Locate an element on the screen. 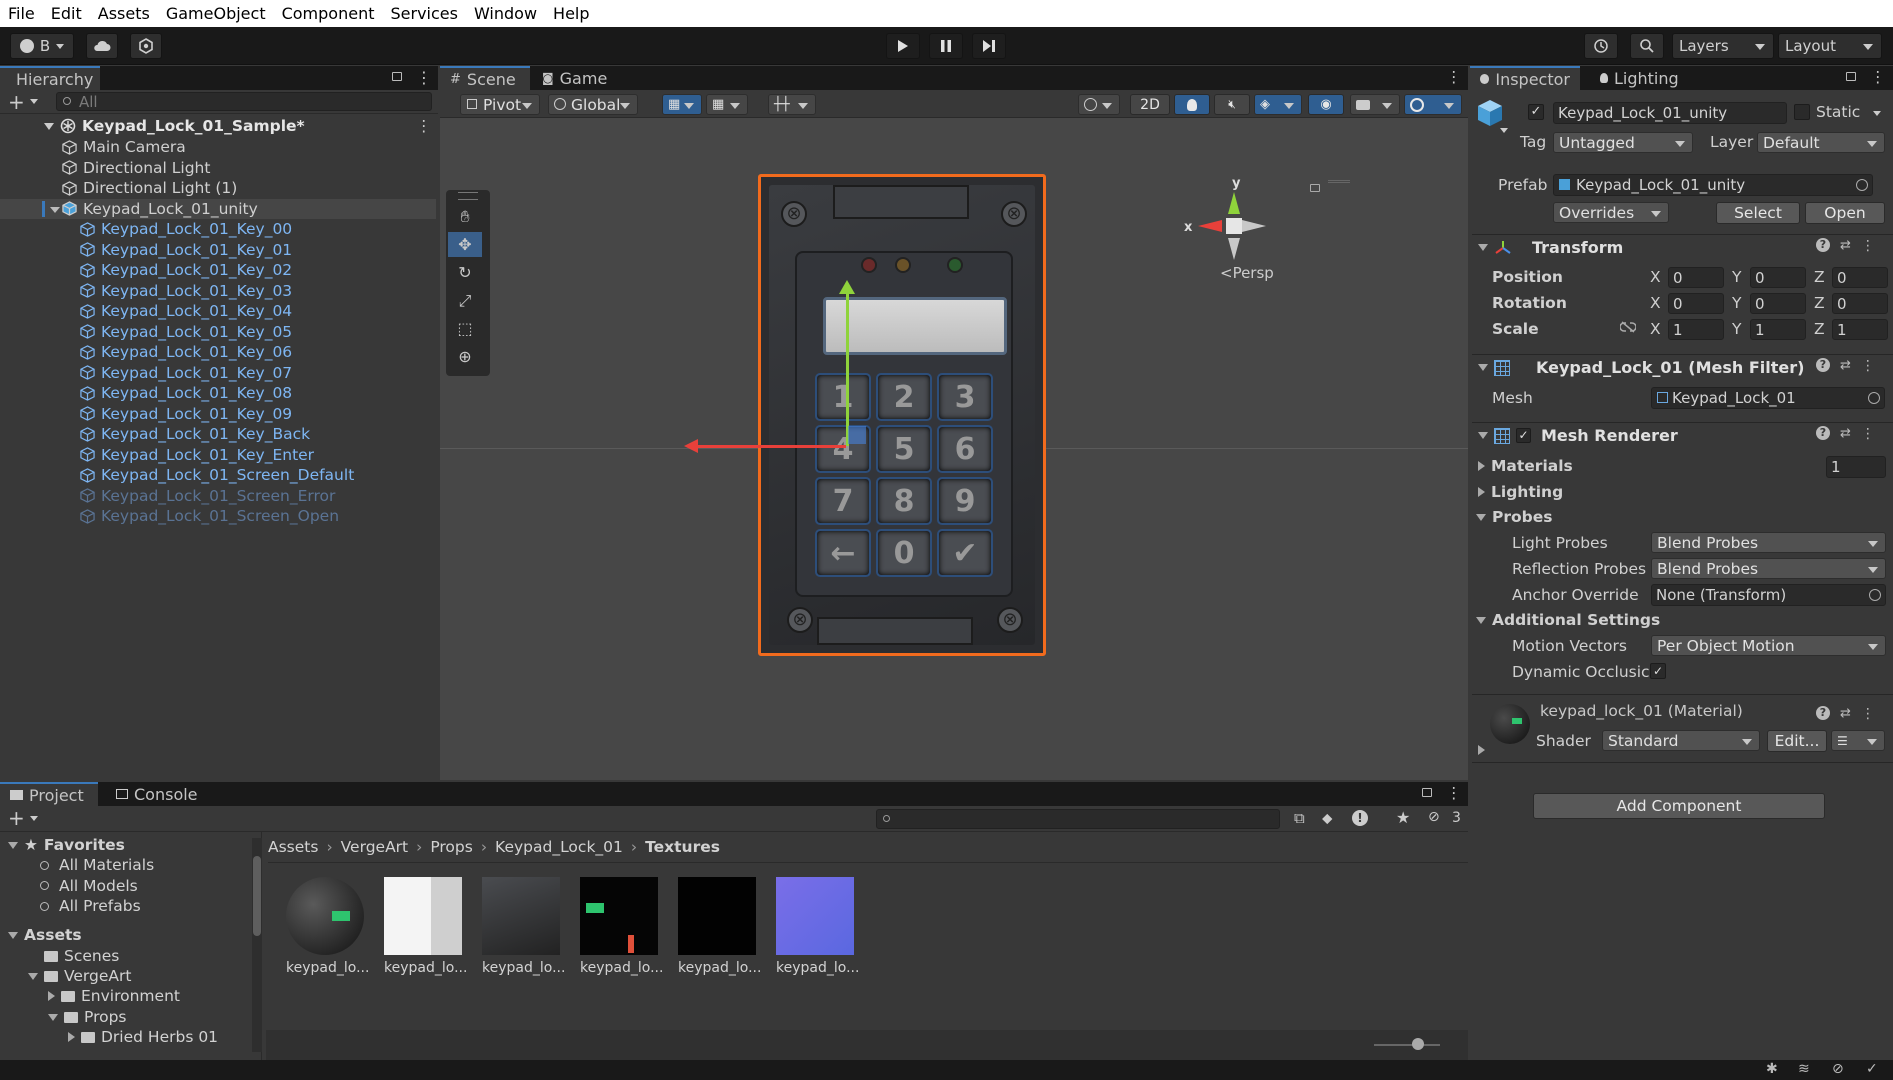 The width and height of the screenshot is (1893, 1080). key-0: 0 is located at coordinates (904, 553).